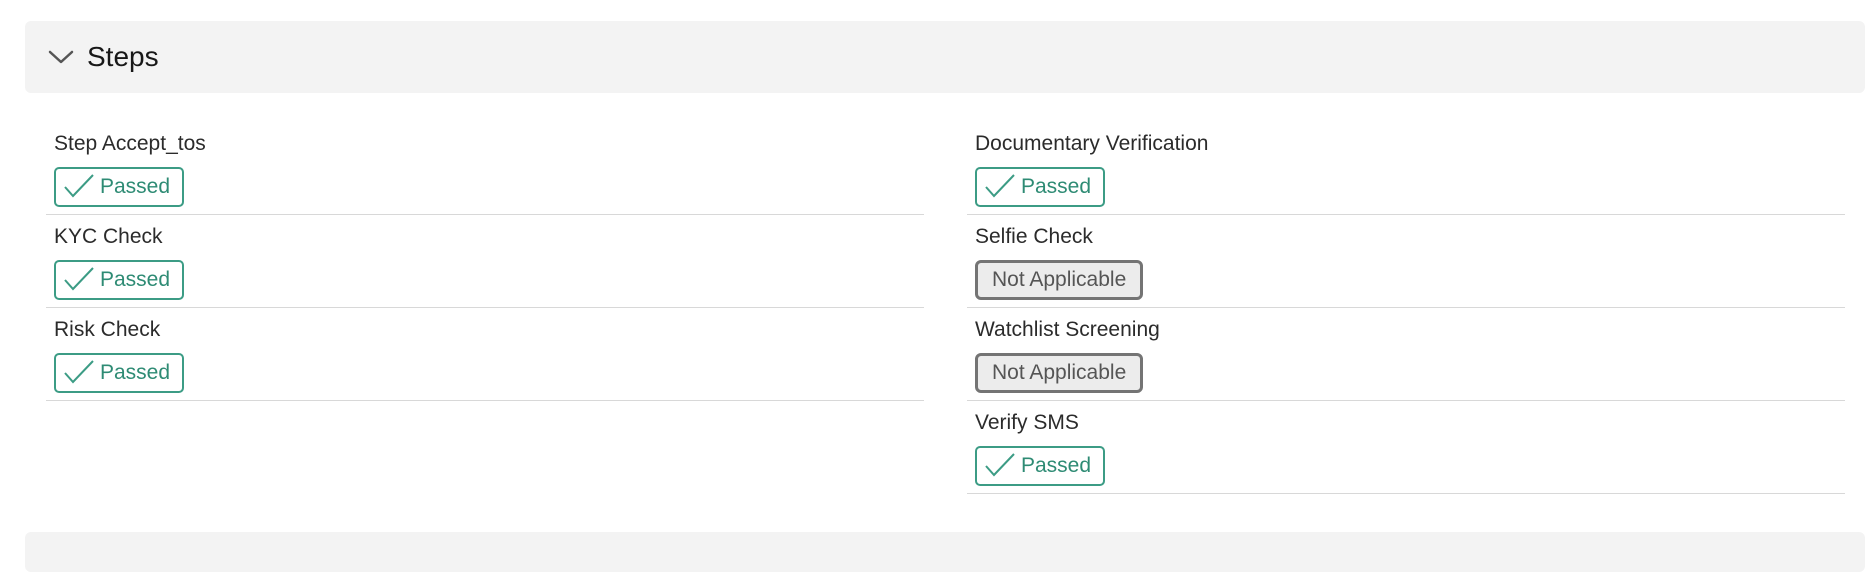 The height and width of the screenshot is (572, 1874). I want to click on step-row: Watchlist Screening Not Applicable, so click(1406, 354).